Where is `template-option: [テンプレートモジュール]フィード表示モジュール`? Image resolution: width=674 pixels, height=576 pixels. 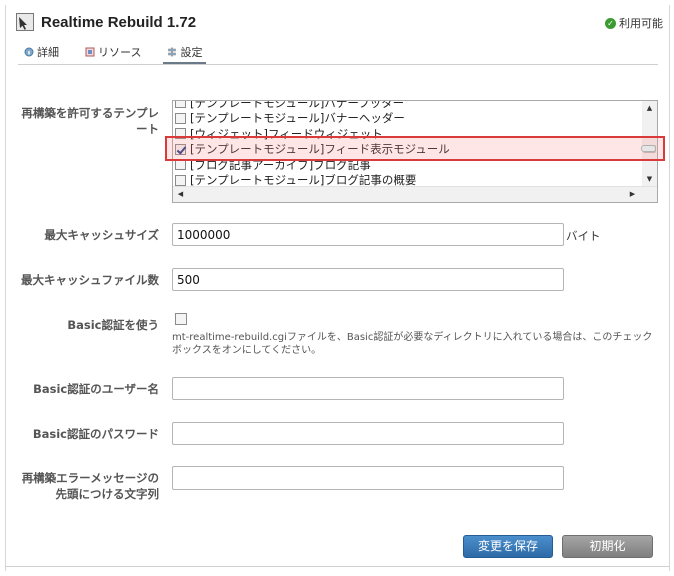
template-option: [テンプレートモジュール]フィード表示モジュール is located at coordinates (408, 150).